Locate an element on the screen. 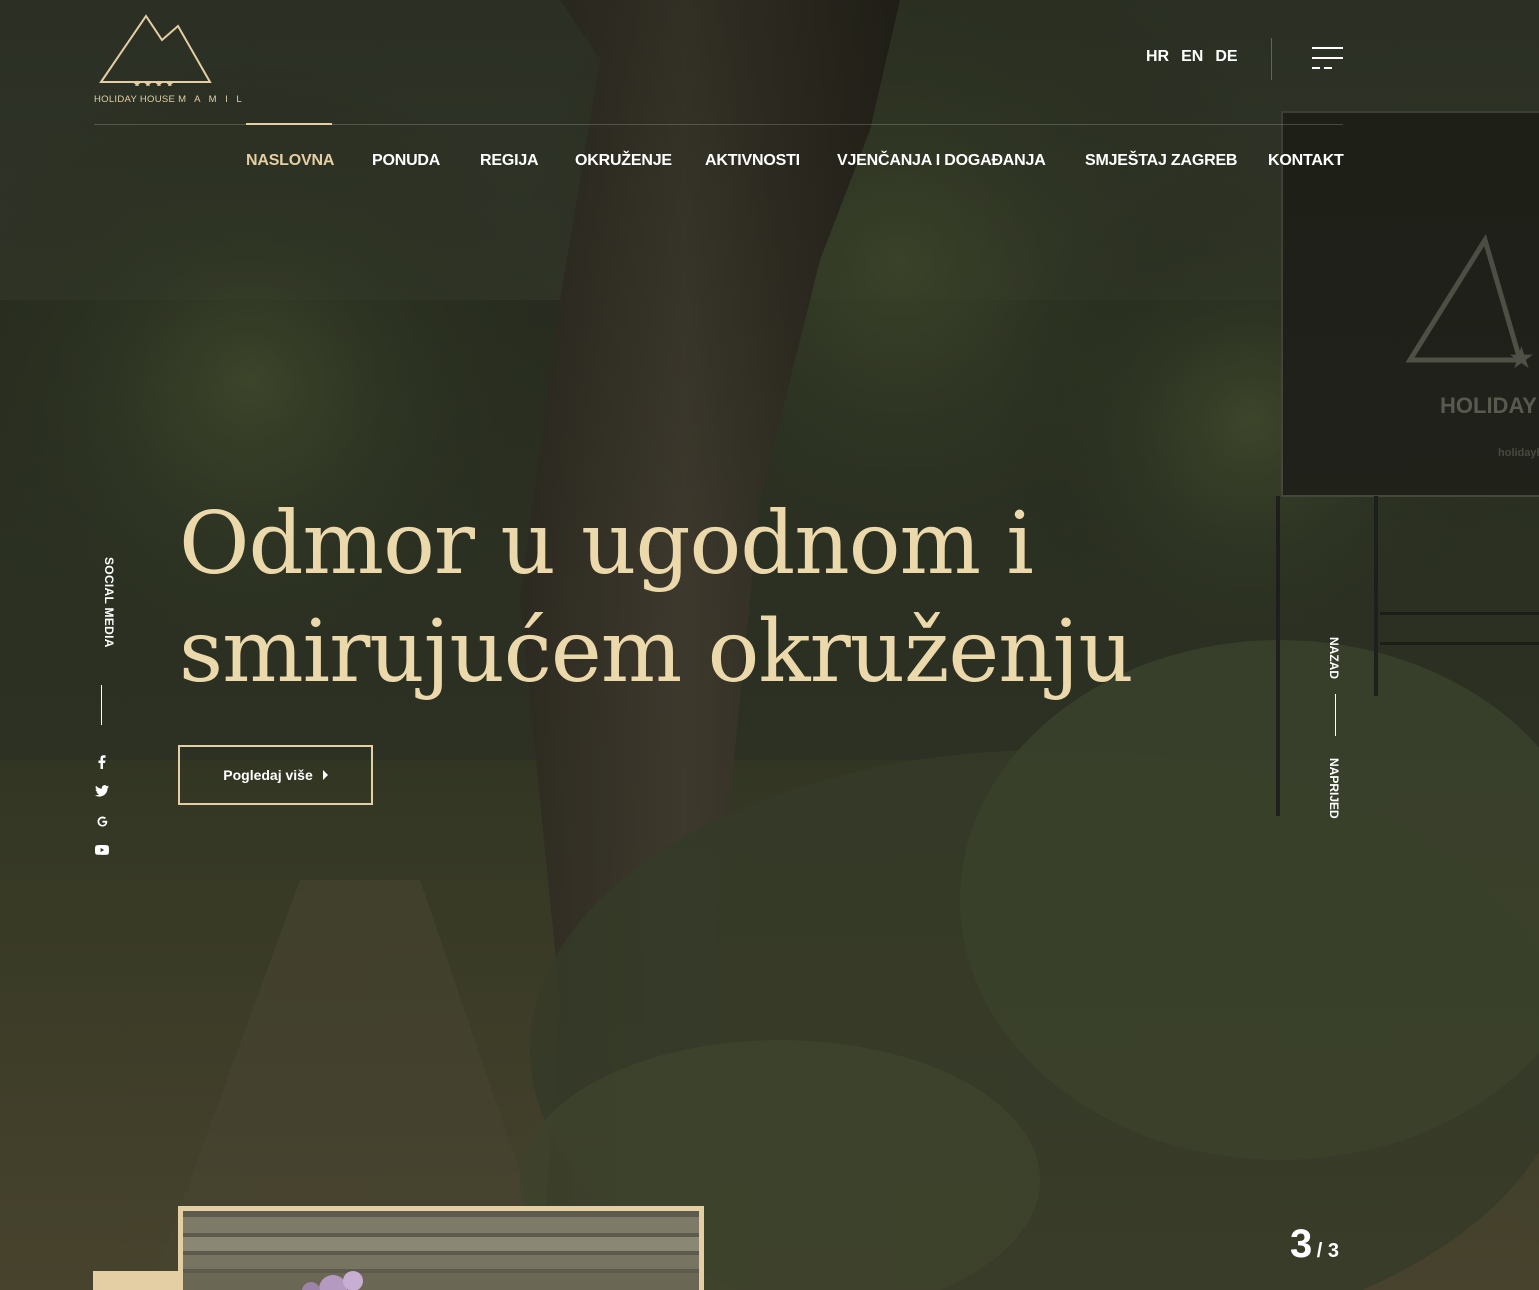  logo-brand-surname: M A M I L is located at coordinates (211, 99).